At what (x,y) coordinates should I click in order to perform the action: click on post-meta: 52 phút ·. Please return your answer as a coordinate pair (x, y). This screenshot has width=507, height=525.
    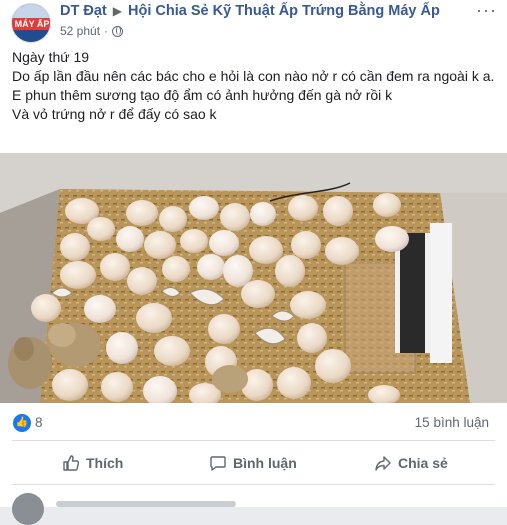
    Looking at the image, I should click on (92, 31).